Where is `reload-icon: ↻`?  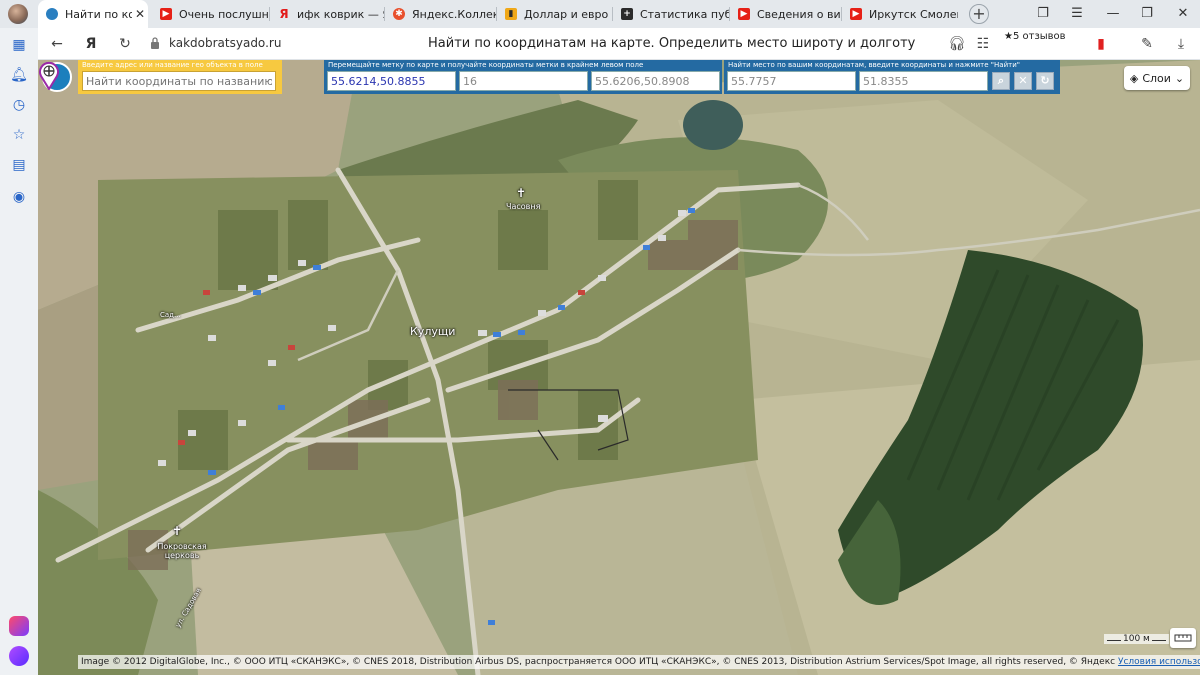
reload-icon: ↻ is located at coordinates (125, 44).